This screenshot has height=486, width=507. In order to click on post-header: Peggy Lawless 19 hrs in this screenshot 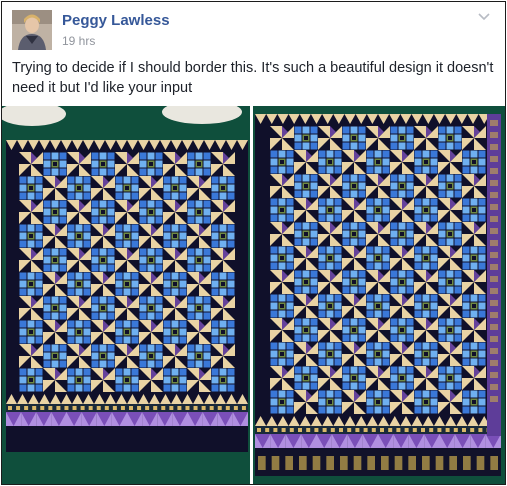, I will do `click(253, 28)`.